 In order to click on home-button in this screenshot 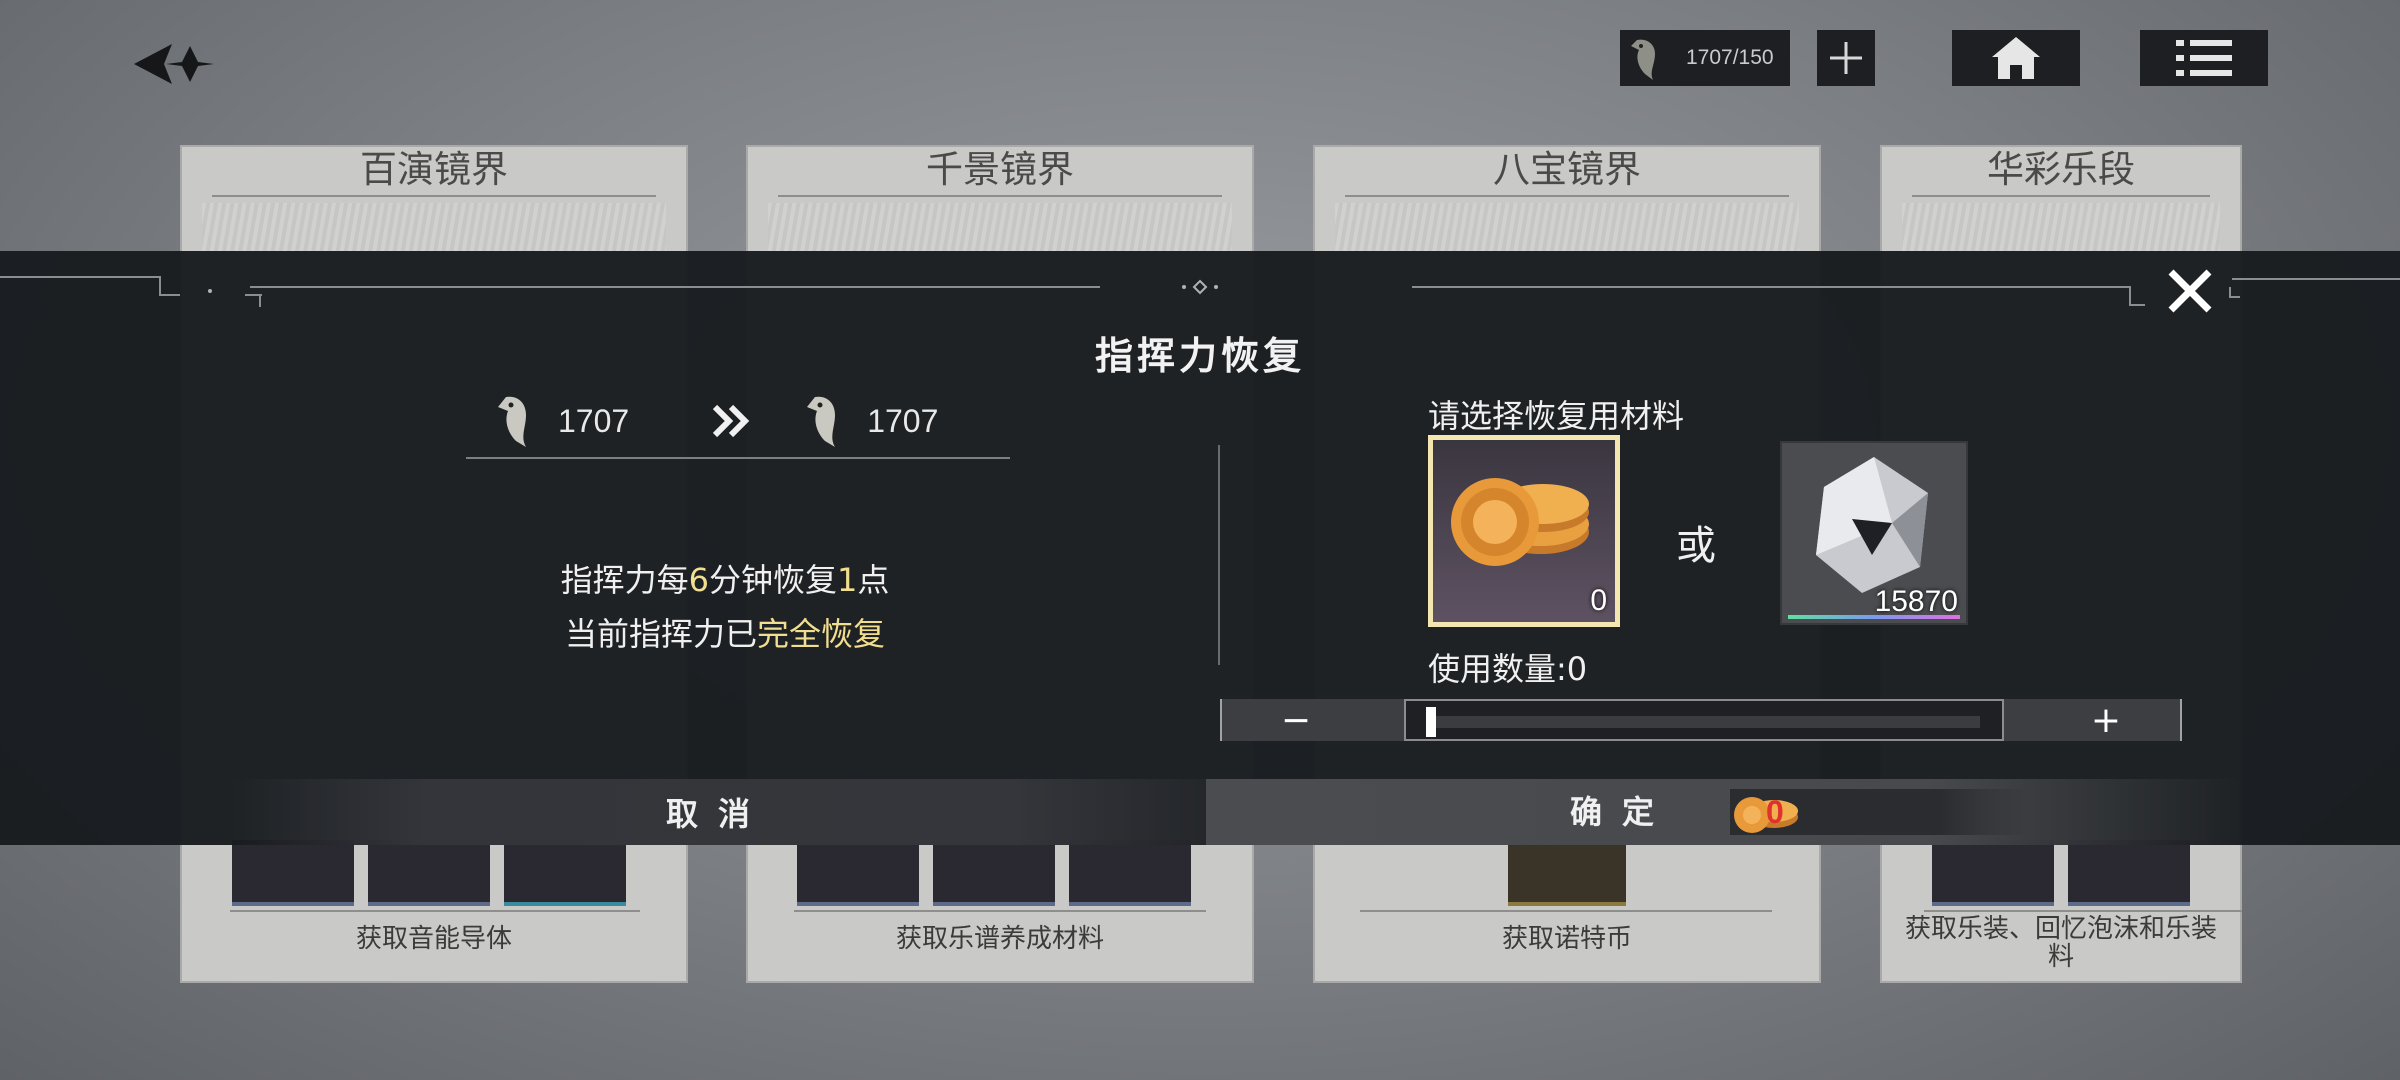, I will do `click(2016, 58)`.